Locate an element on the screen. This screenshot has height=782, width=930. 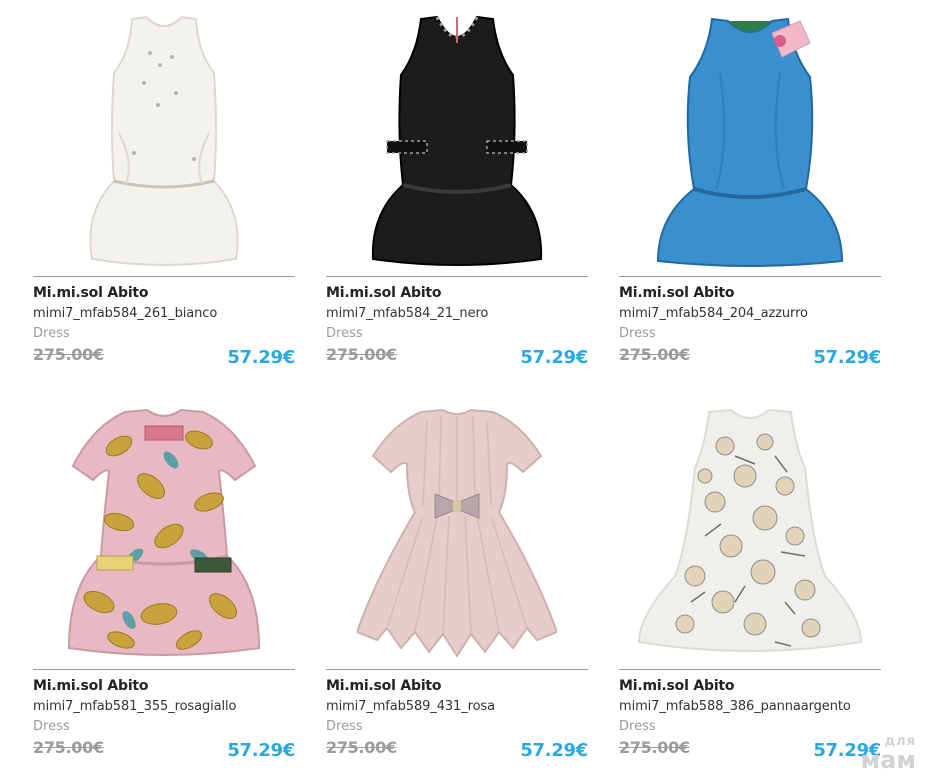
product-sku: mimi7_mfab581_355_rosagiallo is located at coordinates (135, 706).